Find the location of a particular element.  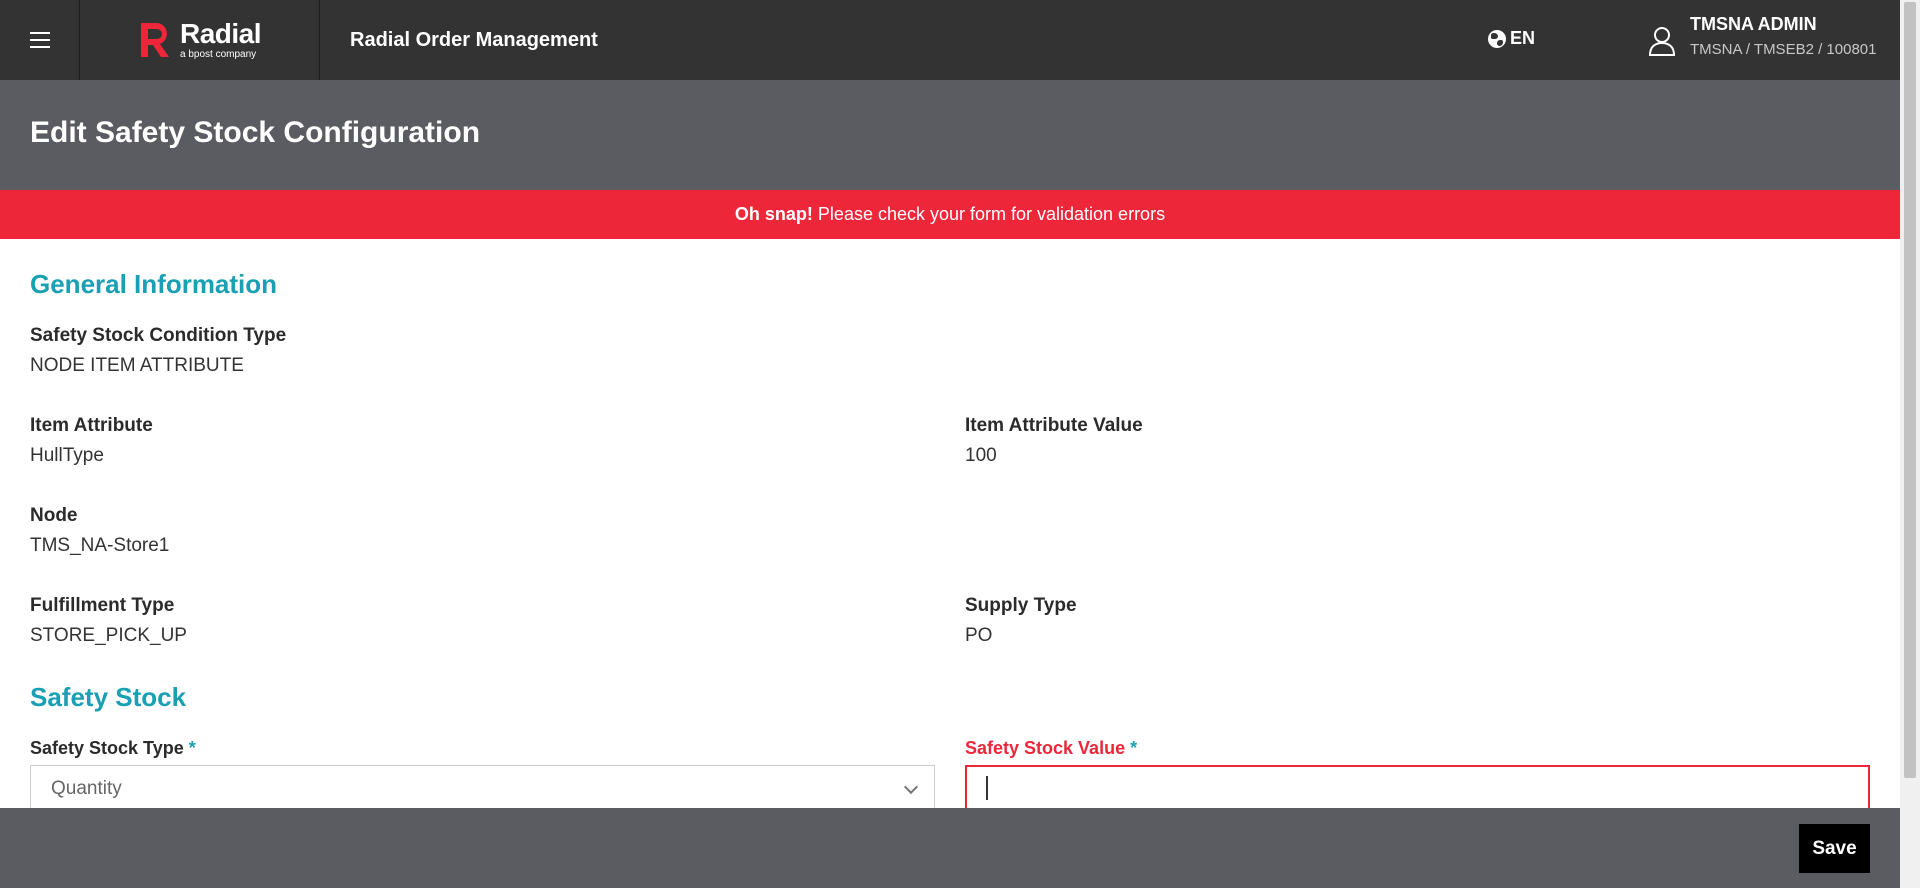

alert-strong-text: Oh snap! is located at coordinates (773, 214).